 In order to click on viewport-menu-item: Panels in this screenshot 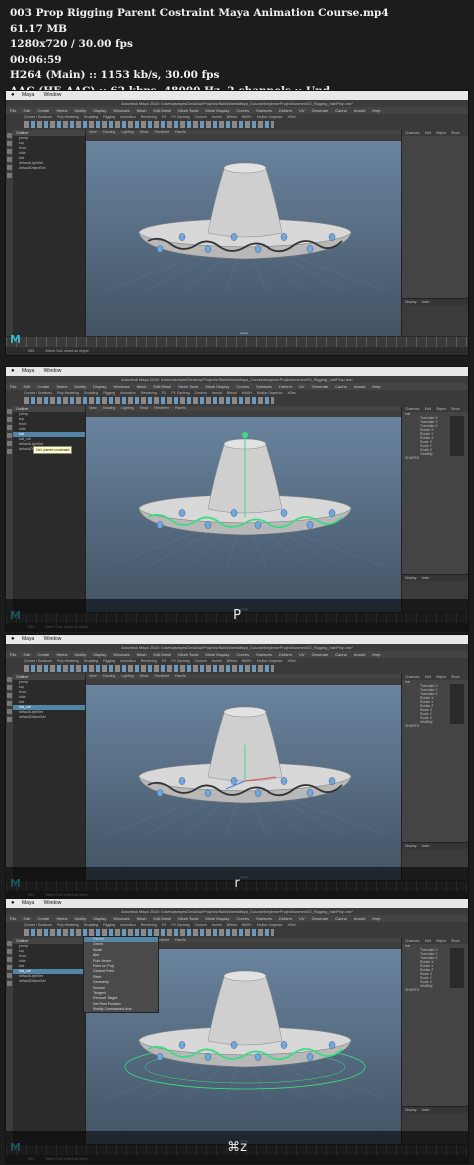, I will do `click(180, 676)`.